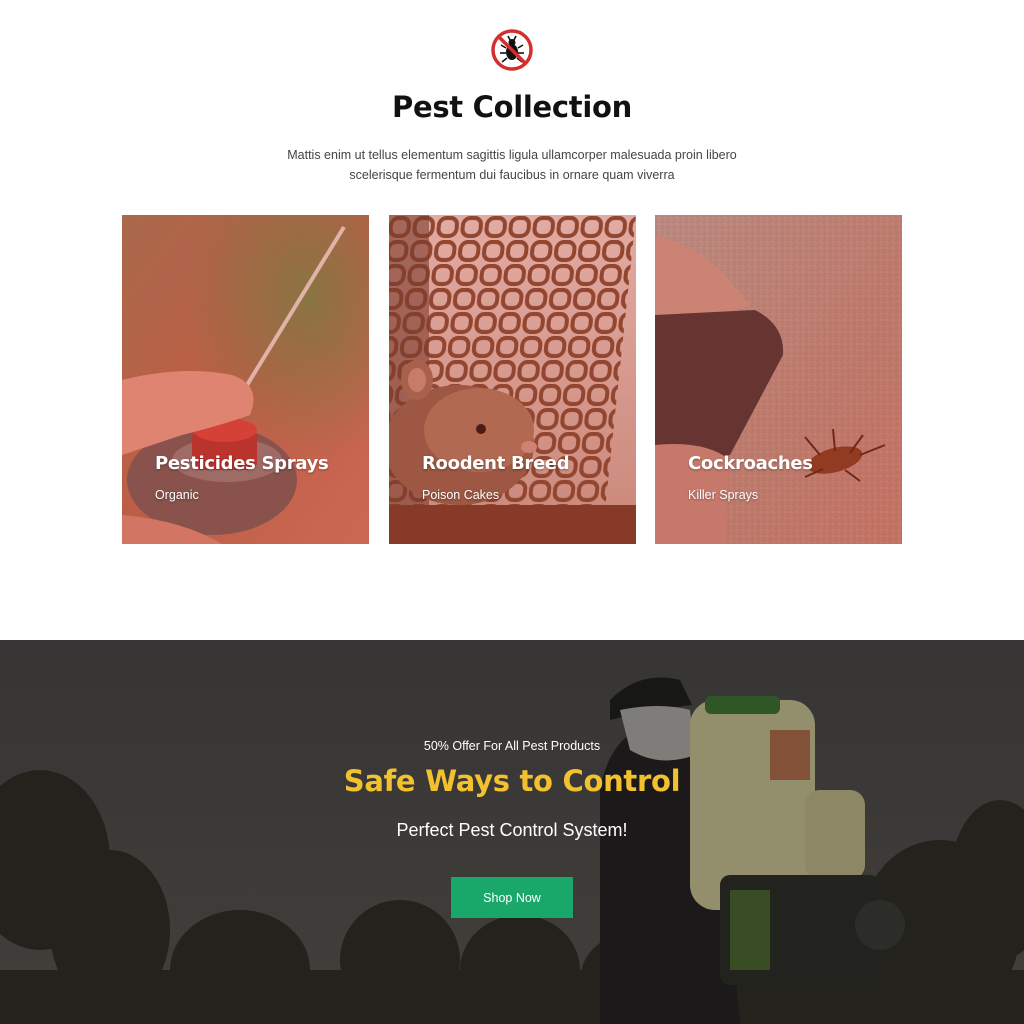  Describe the element at coordinates (461, 495) in the screenshot. I see `card-subtitle: Poison Cakes` at that location.